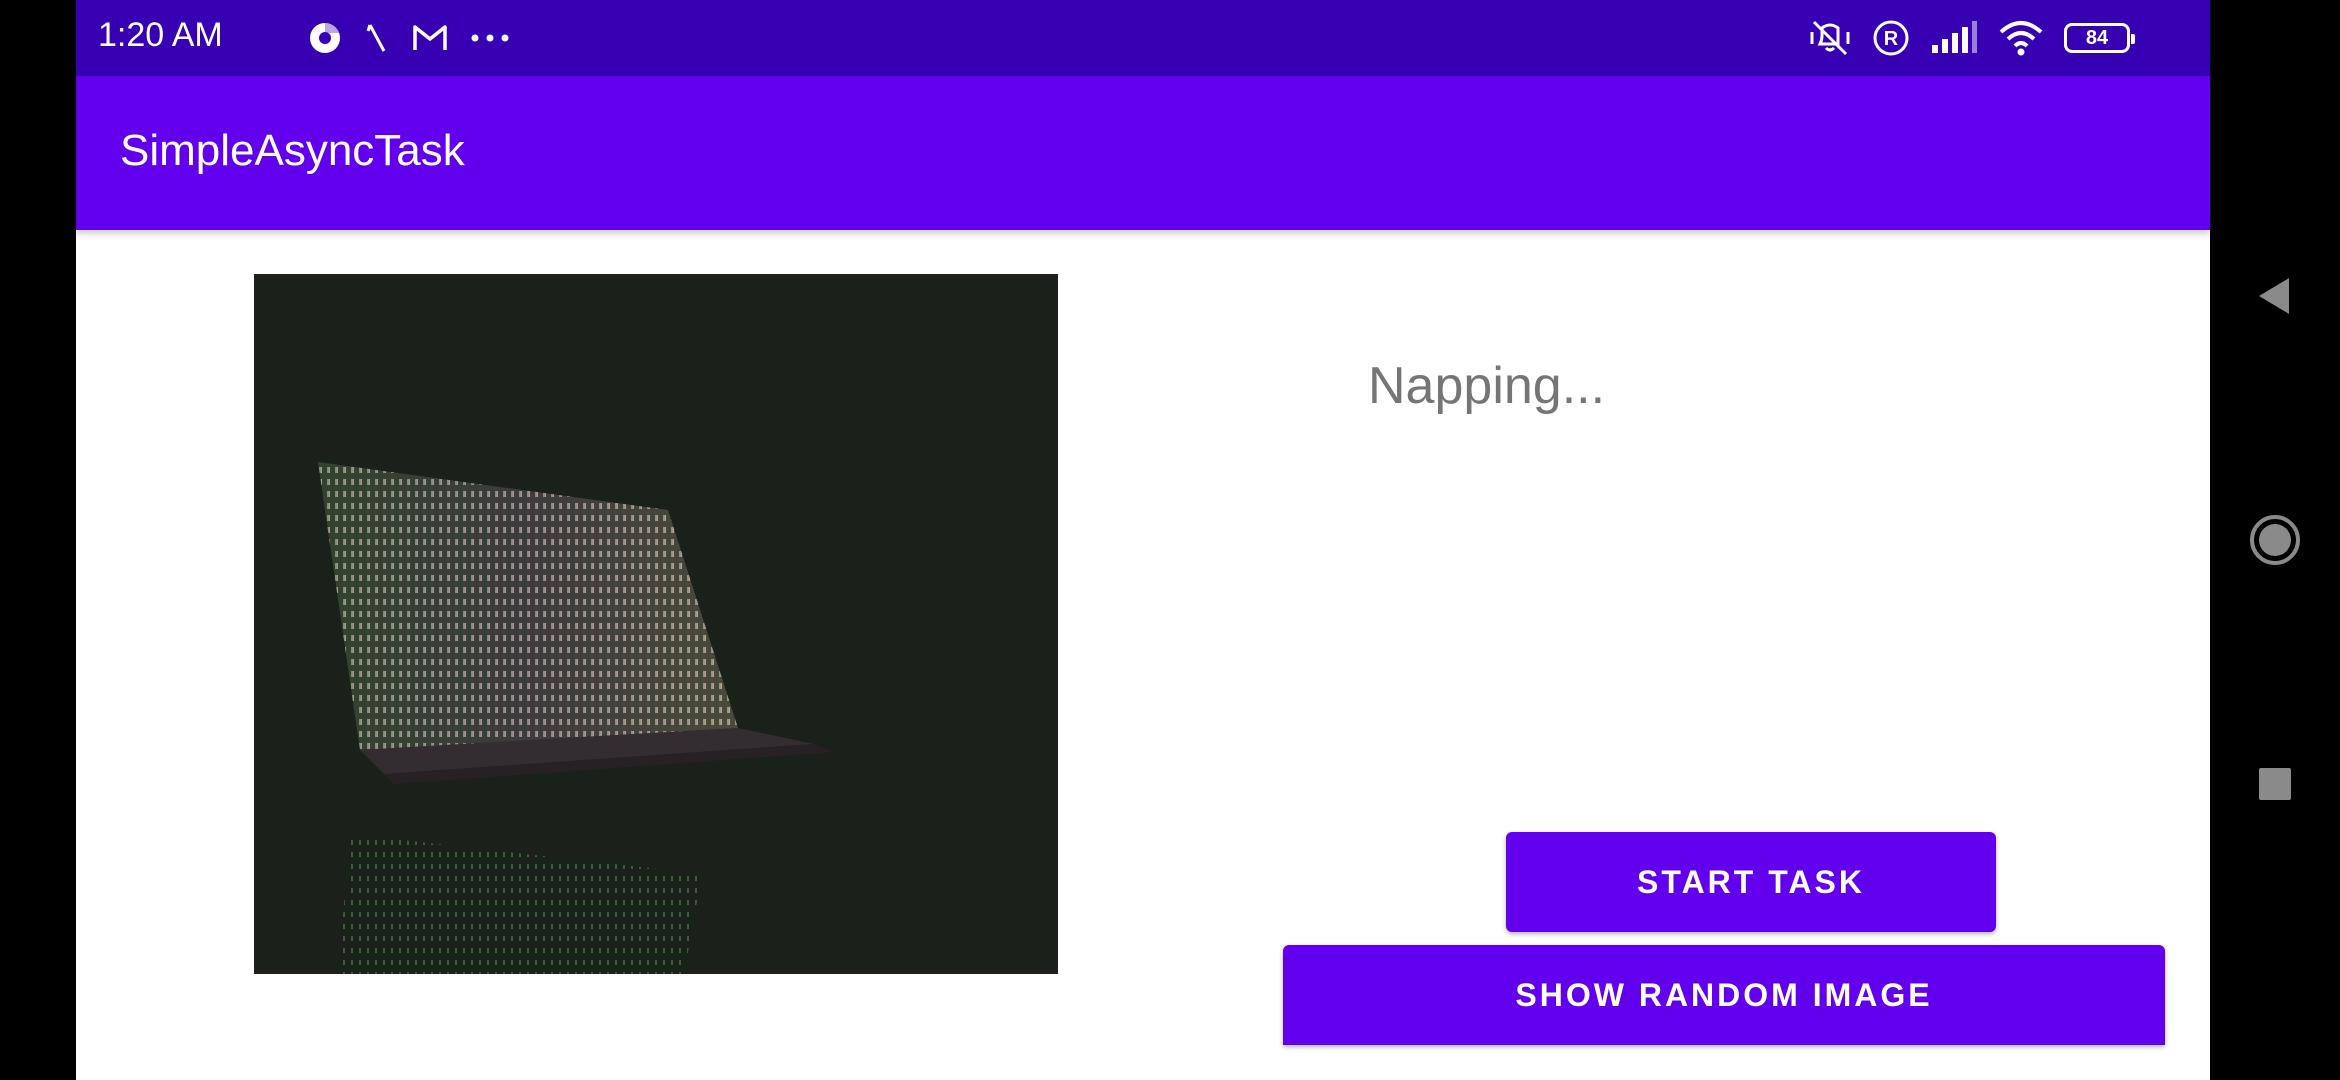 The height and width of the screenshot is (1080, 2340). I want to click on status-bar: 1:20 AM R 84, so click(1143, 38).